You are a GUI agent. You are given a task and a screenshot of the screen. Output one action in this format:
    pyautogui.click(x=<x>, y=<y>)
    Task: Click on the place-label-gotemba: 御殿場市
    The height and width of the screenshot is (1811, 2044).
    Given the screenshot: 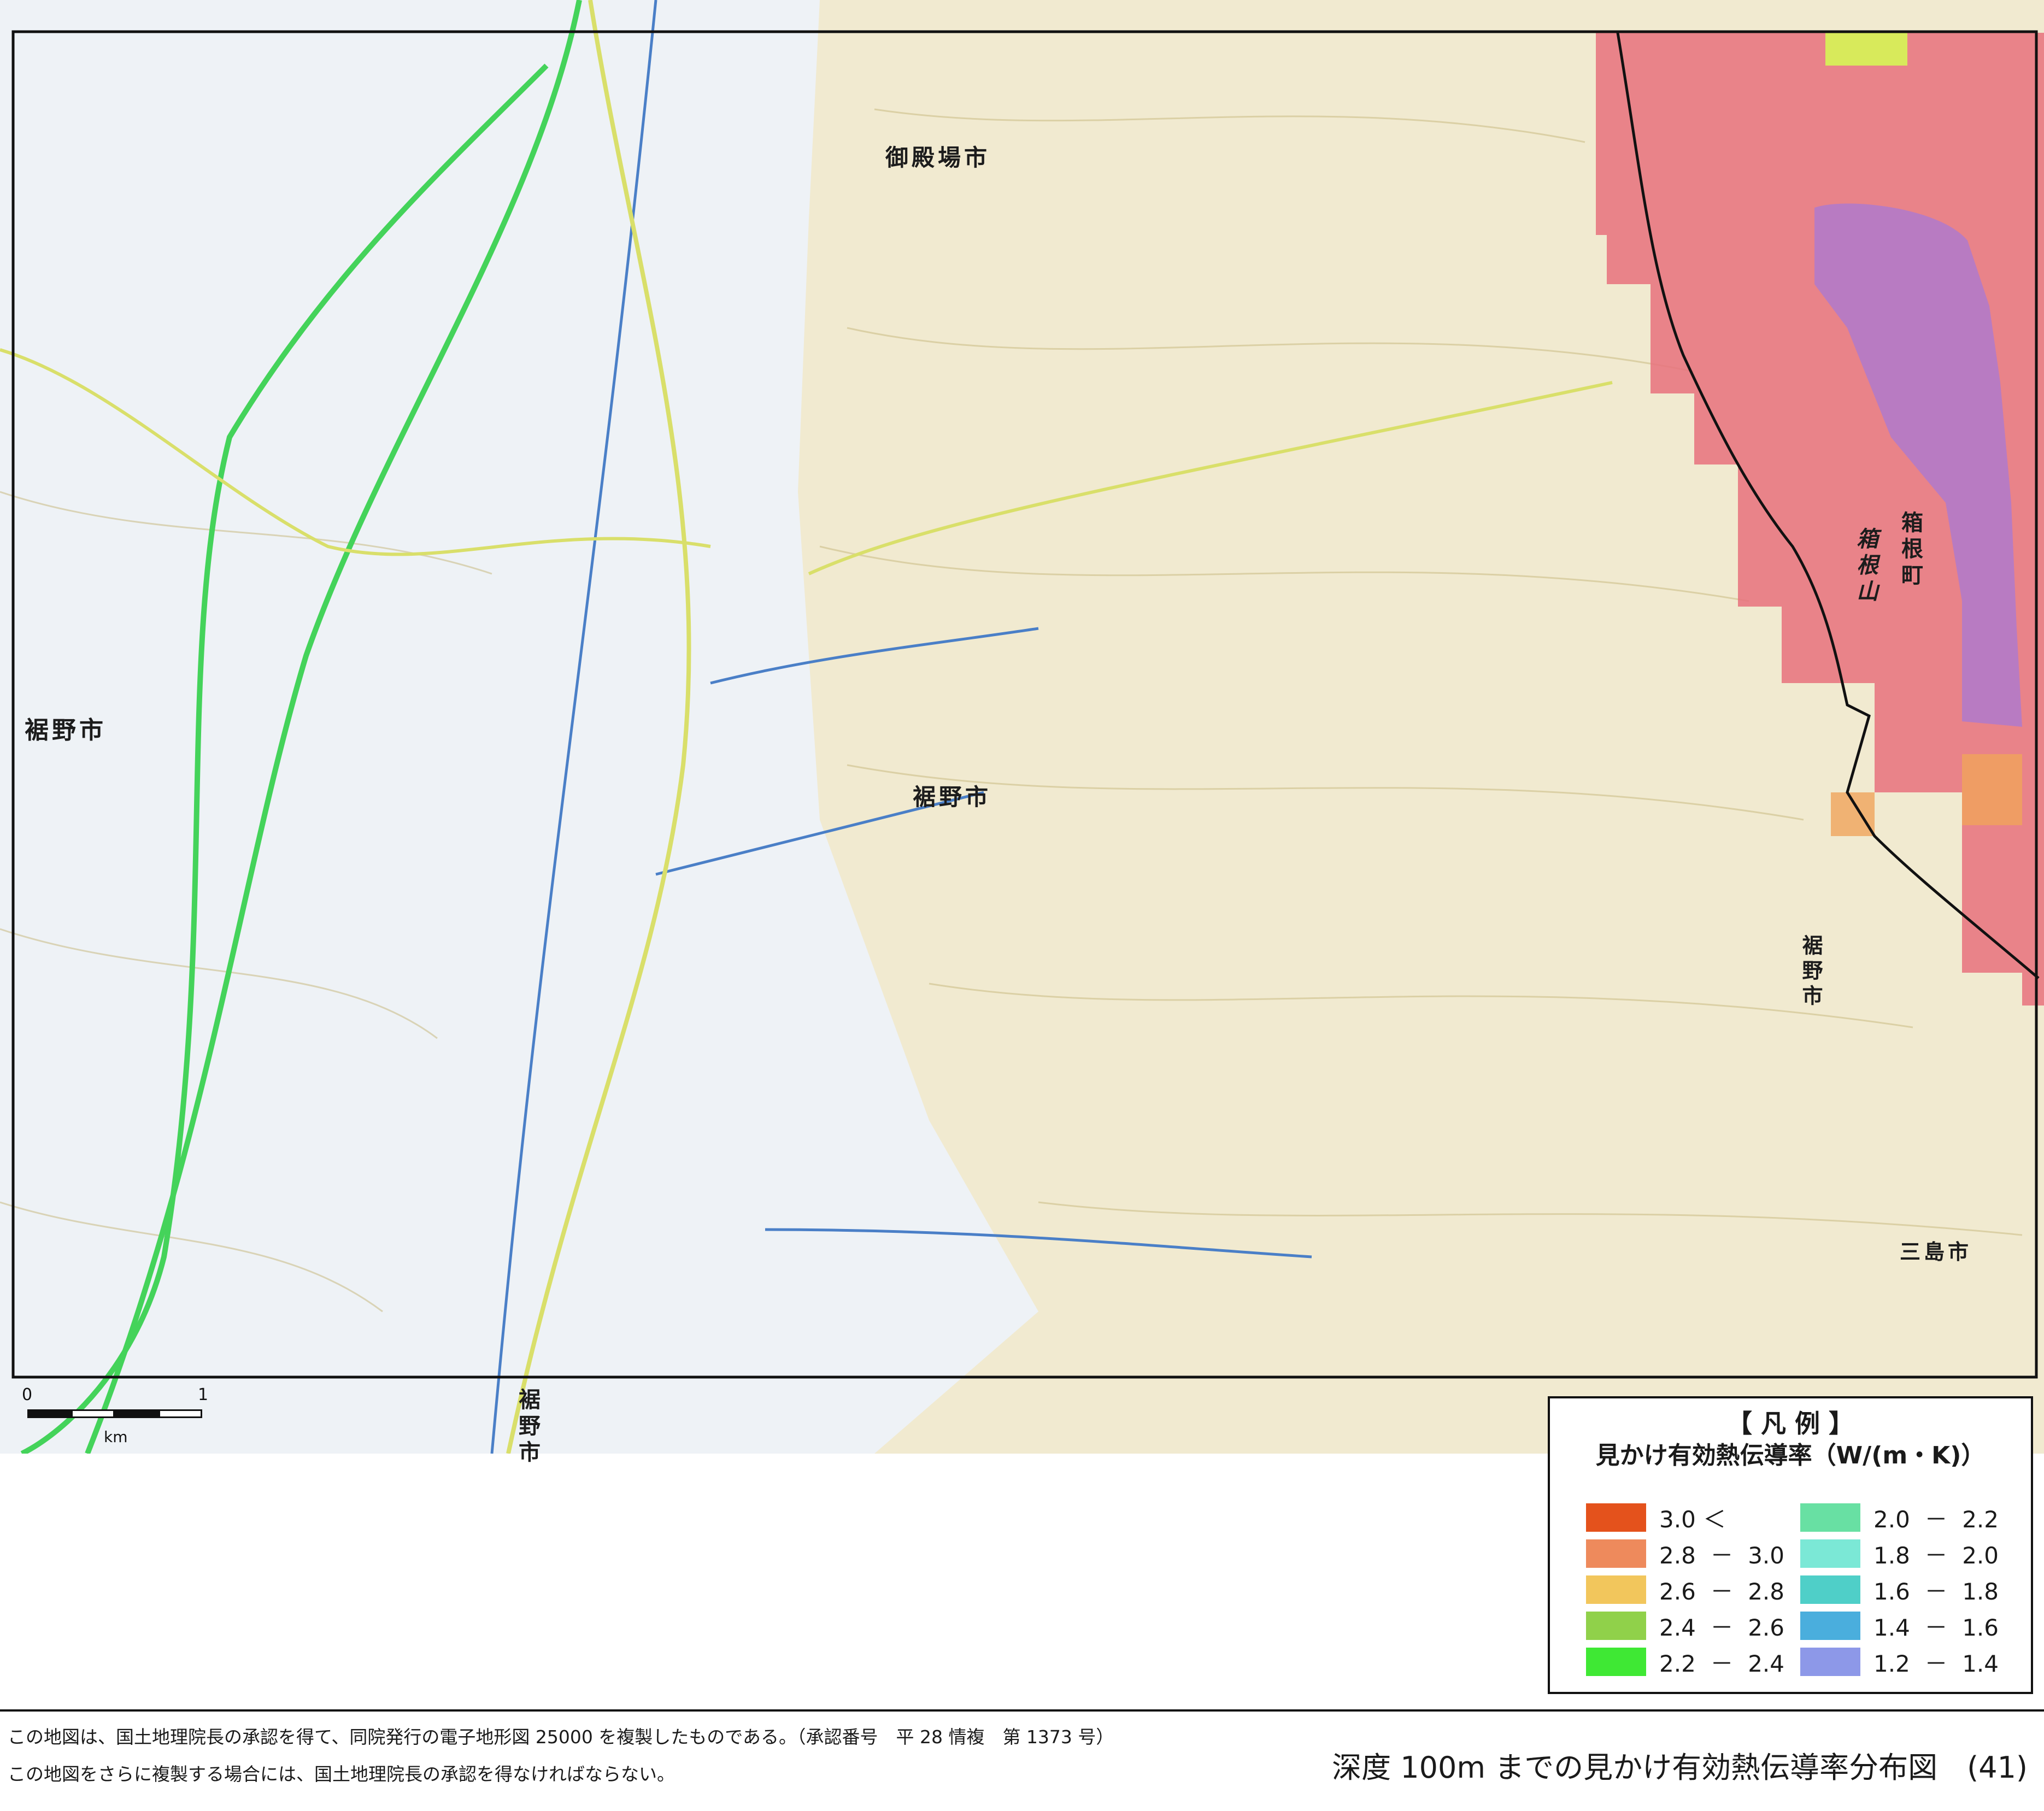 What is the action you would take?
    pyautogui.click(x=938, y=157)
    